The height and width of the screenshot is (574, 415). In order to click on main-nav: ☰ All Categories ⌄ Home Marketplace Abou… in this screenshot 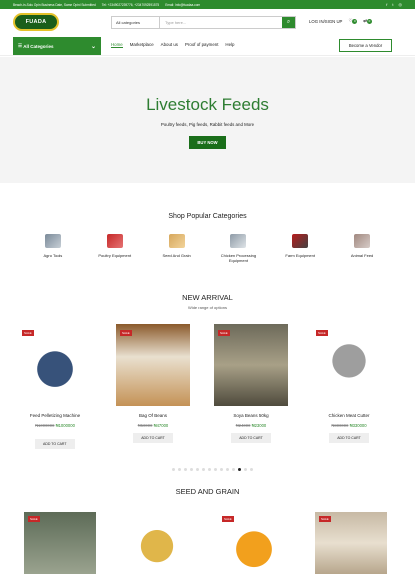, I will do `click(207, 46)`.